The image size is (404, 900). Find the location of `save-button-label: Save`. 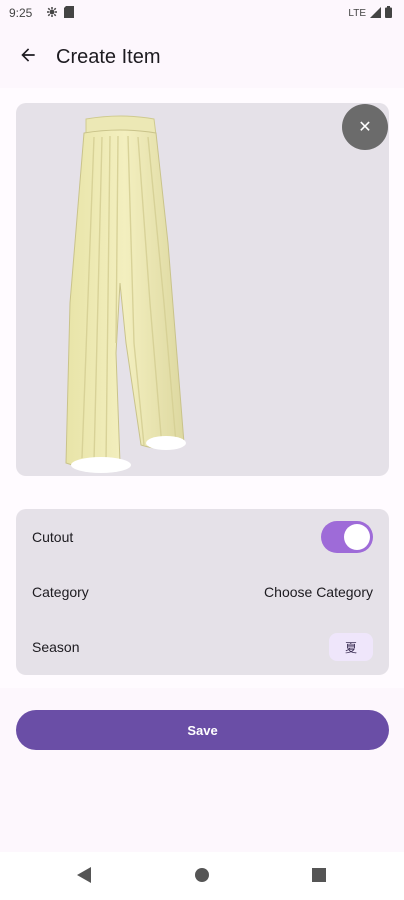

save-button-label: Save is located at coordinates (202, 730).